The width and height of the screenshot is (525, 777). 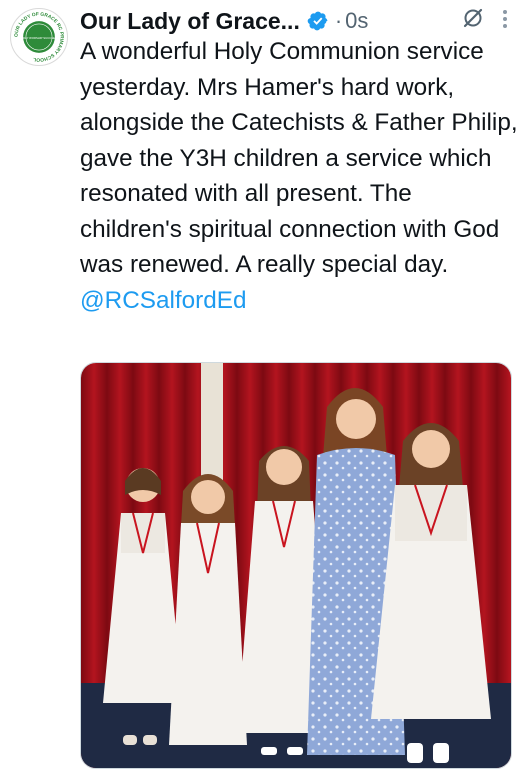 I want to click on verified-badge-icon, so click(x=318, y=21).